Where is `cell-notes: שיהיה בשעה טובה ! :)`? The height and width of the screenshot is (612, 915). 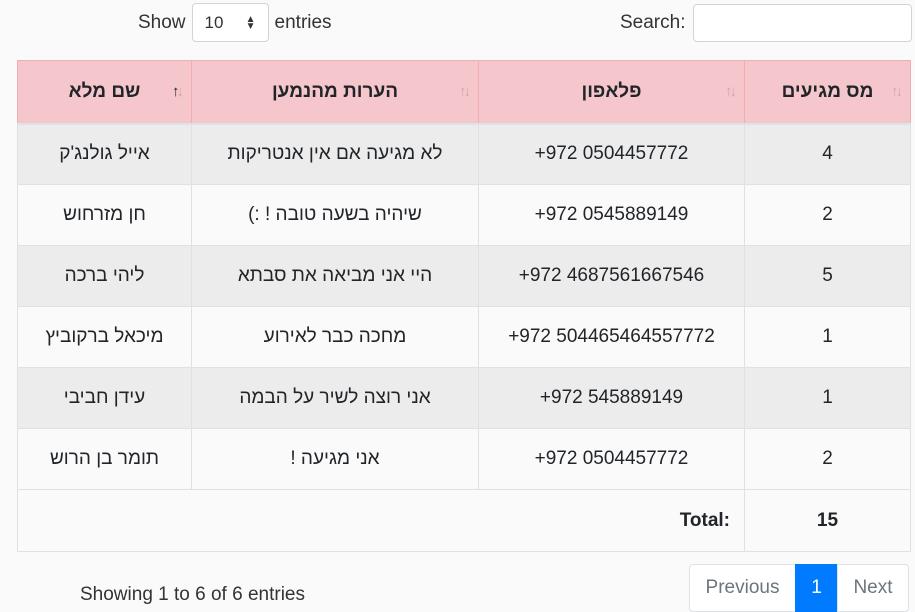 cell-notes: שיהיה בשעה טובה ! :) is located at coordinates (335, 215).